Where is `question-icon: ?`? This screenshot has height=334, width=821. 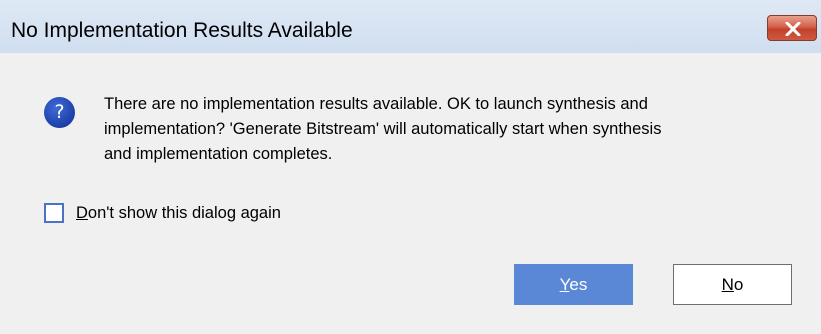 question-icon: ? is located at coordinates (59, 112).